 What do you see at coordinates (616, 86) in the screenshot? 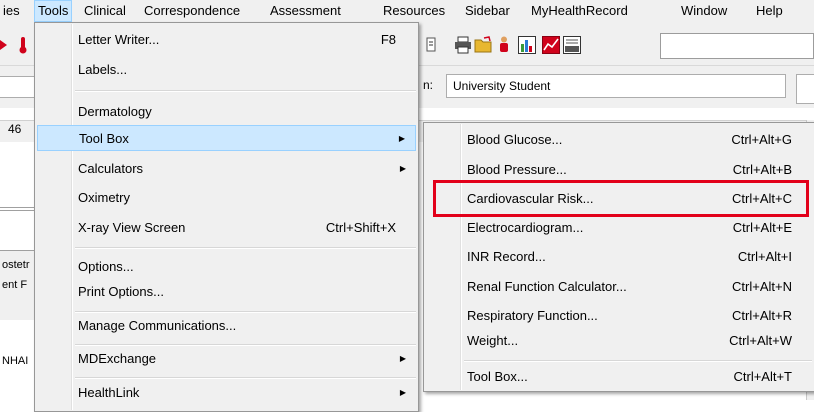
I see `occupation-field: University Student` at bounding box center [616, 86].